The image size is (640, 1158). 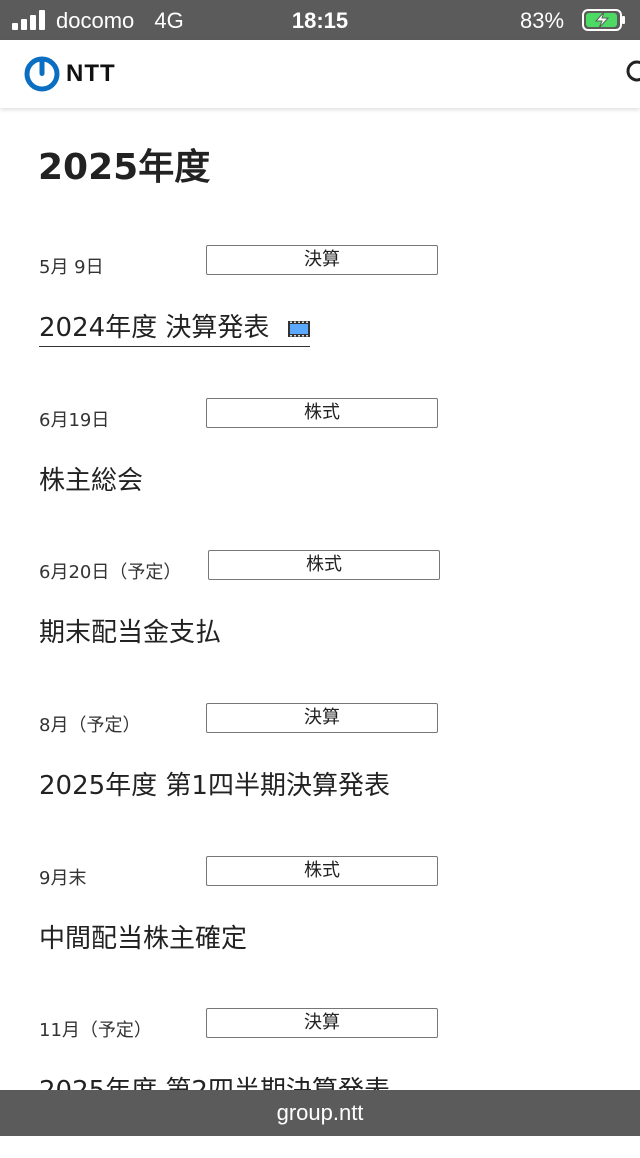 I want to click on event-title-link: 2024年度 決算発表, so click(x=174, y=327).